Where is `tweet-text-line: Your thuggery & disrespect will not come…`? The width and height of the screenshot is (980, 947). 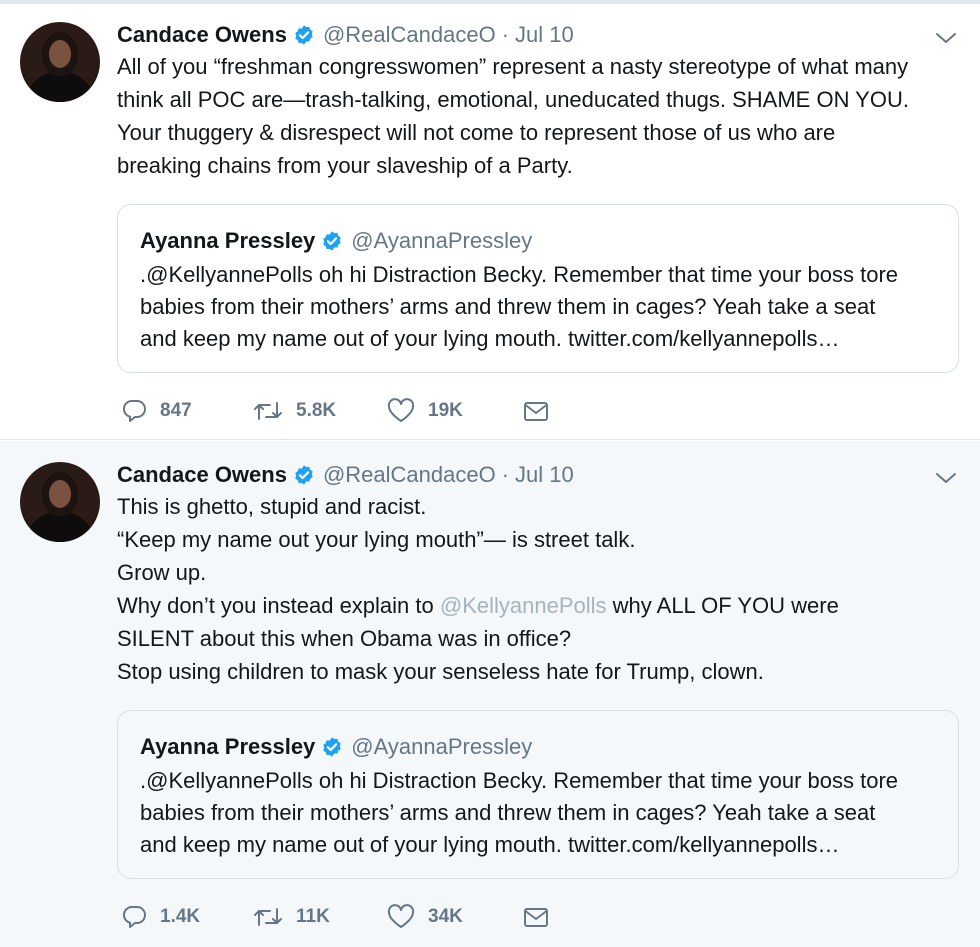
tweet-text-line: Your thuggery & disrespect will not come… is located at coordinates (476, 132).